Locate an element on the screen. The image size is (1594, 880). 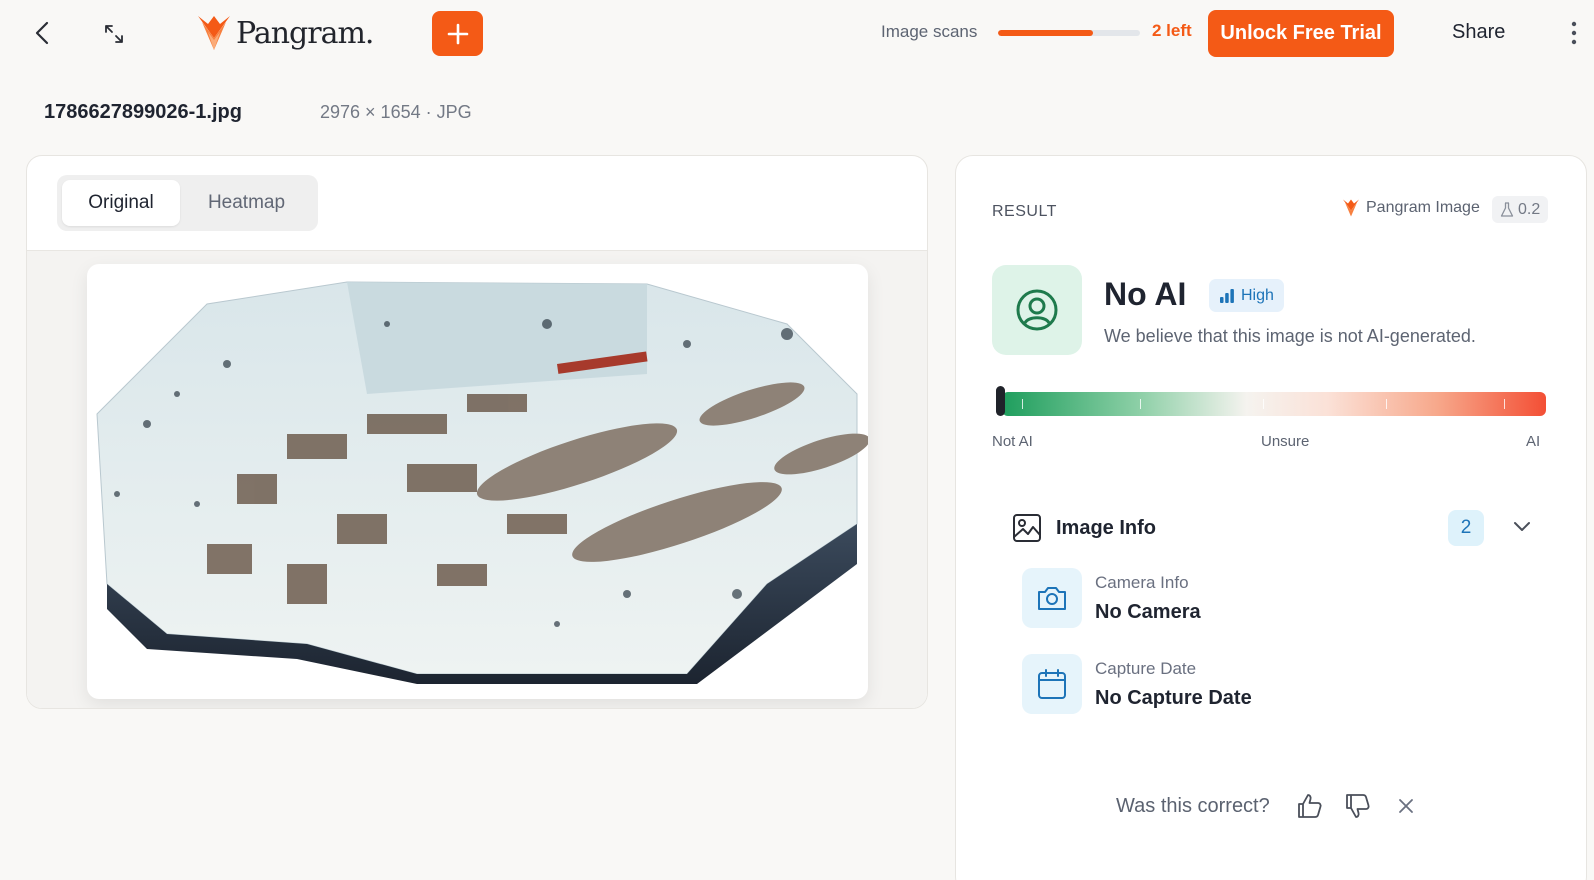
chevron-left-icon is located at coordinates (42, 33).